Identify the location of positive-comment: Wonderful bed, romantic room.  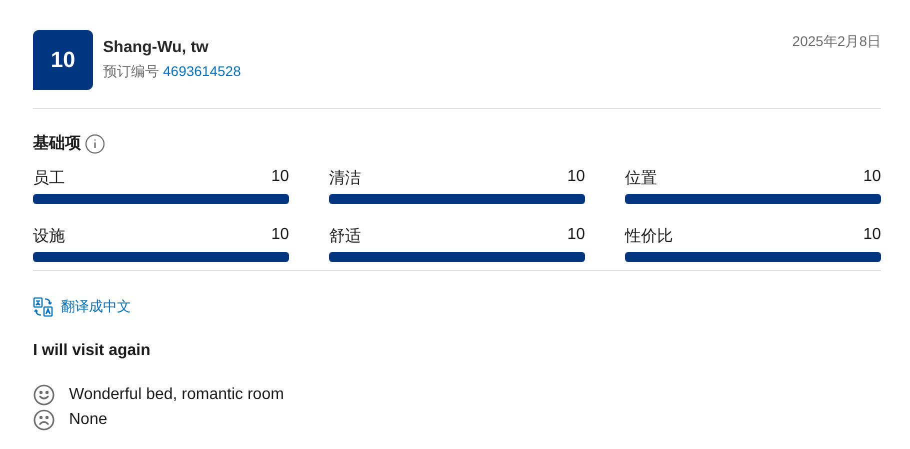
(176, 395).